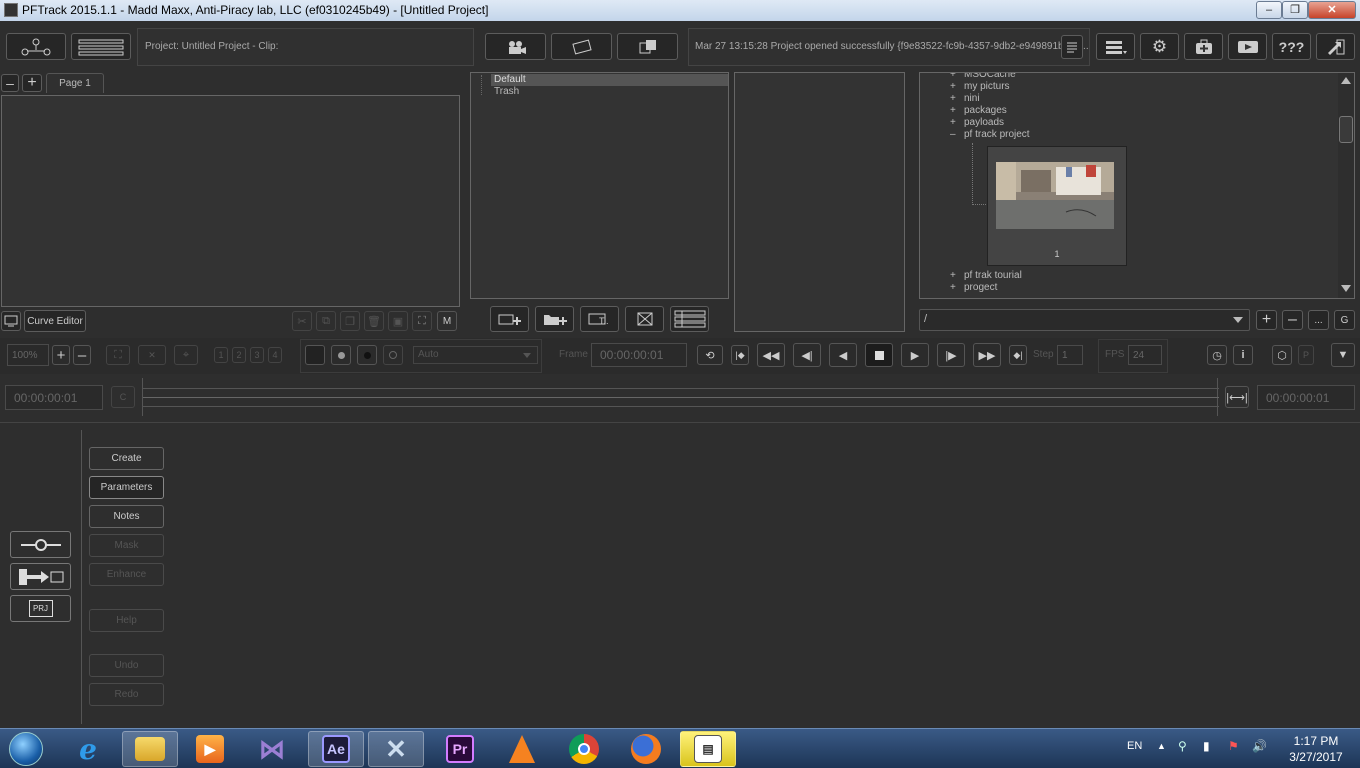 The image size is (1360, 768). Describe the element at coordinates (510, 79) in the screenshot. I see `bin-item-default: Default` at that location.